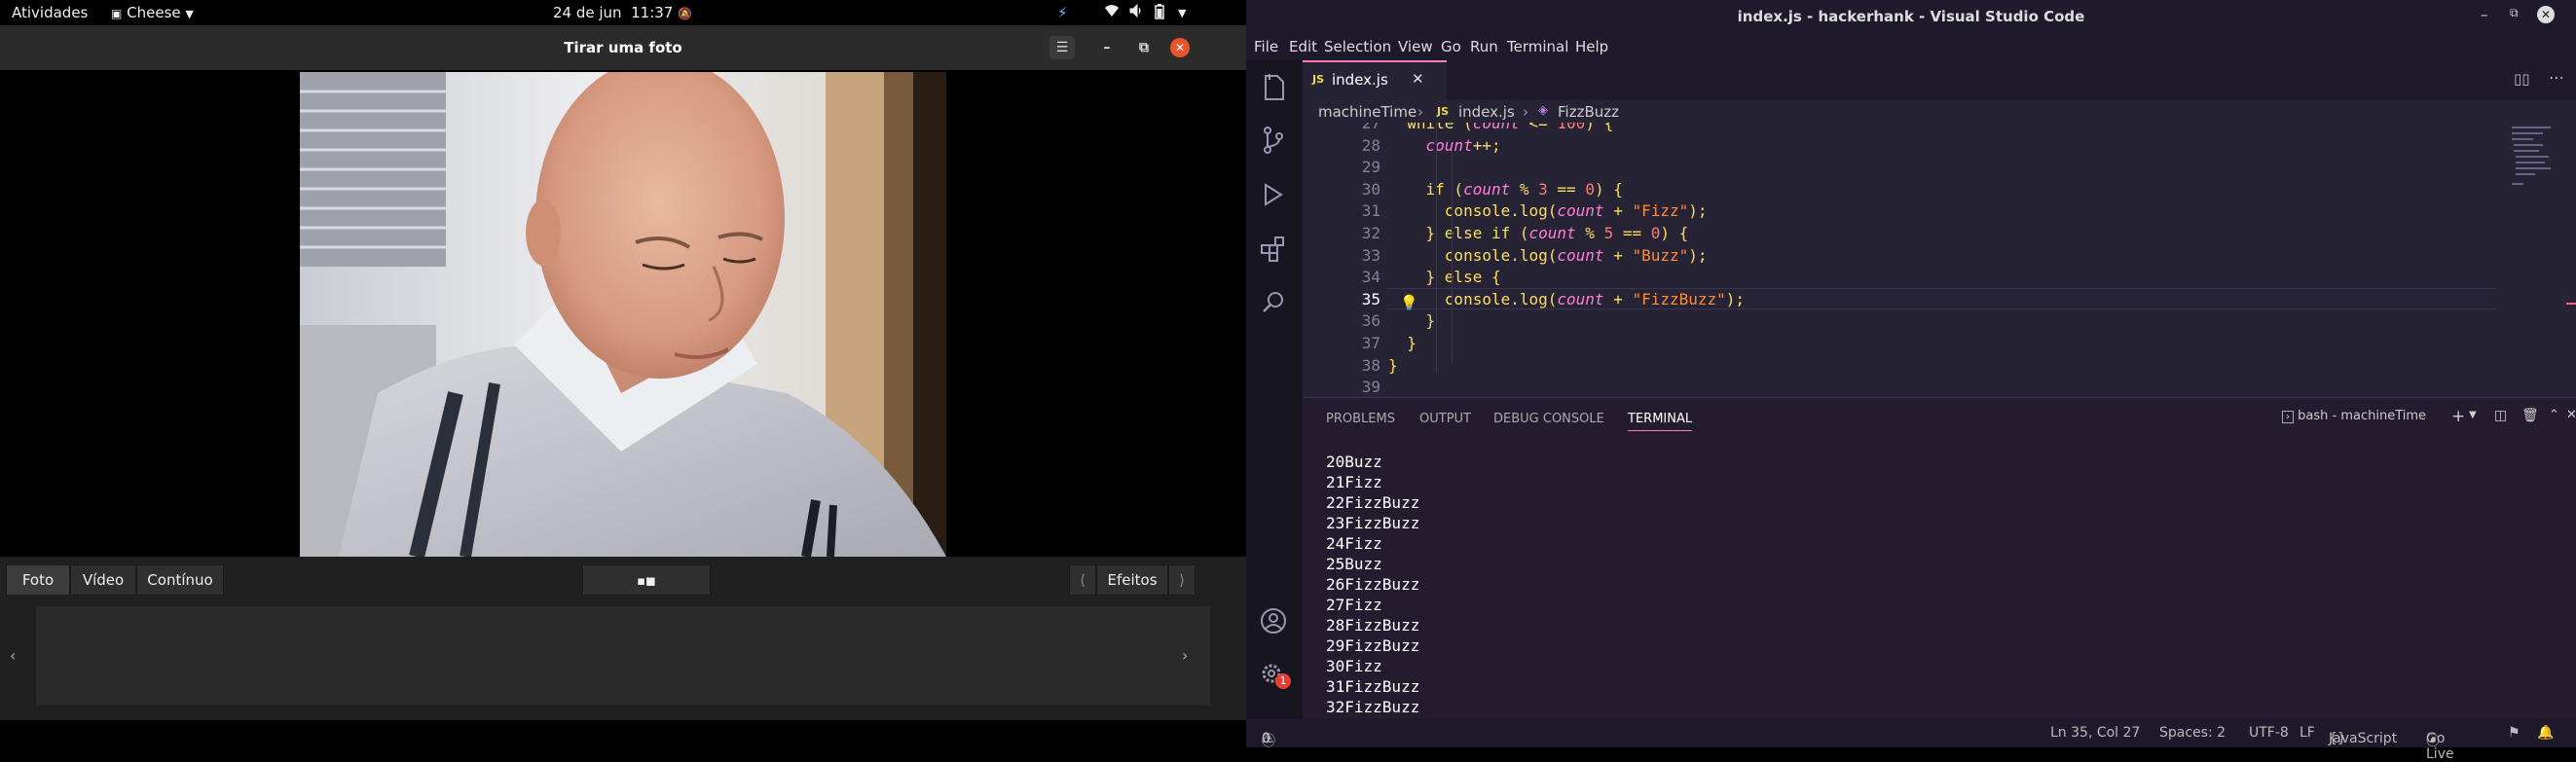  What do you see at coordinates (1618, 255) in the screenshot?
I see `code-token: +` at bounding box center [1618, 255].